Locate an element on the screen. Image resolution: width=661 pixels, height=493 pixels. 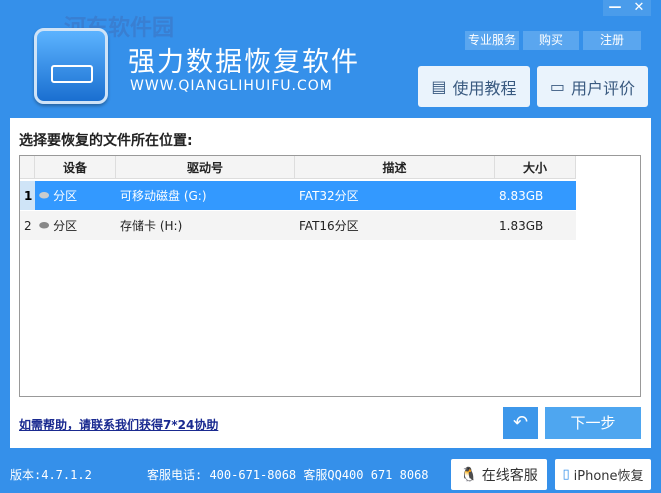
table-row: 2 ⬬ 分区 存储卡 (H:) FAT16分区 1.83GB is located at coordinates (298, 225).